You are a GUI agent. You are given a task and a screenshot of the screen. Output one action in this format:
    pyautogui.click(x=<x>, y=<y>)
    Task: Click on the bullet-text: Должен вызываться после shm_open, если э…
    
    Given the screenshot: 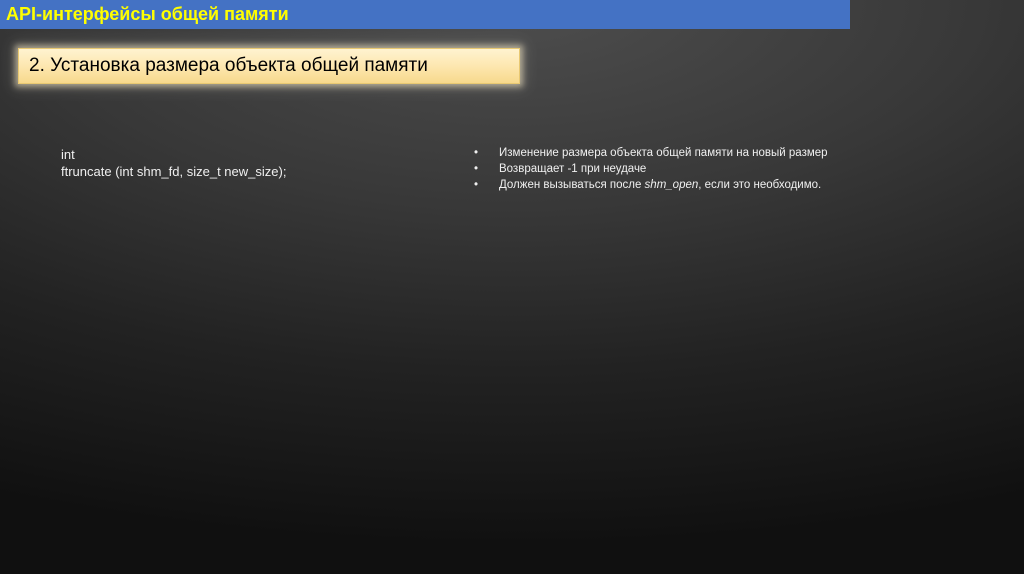 What is the action you would take?
    pyautogui.click(x=660, y=185)
    